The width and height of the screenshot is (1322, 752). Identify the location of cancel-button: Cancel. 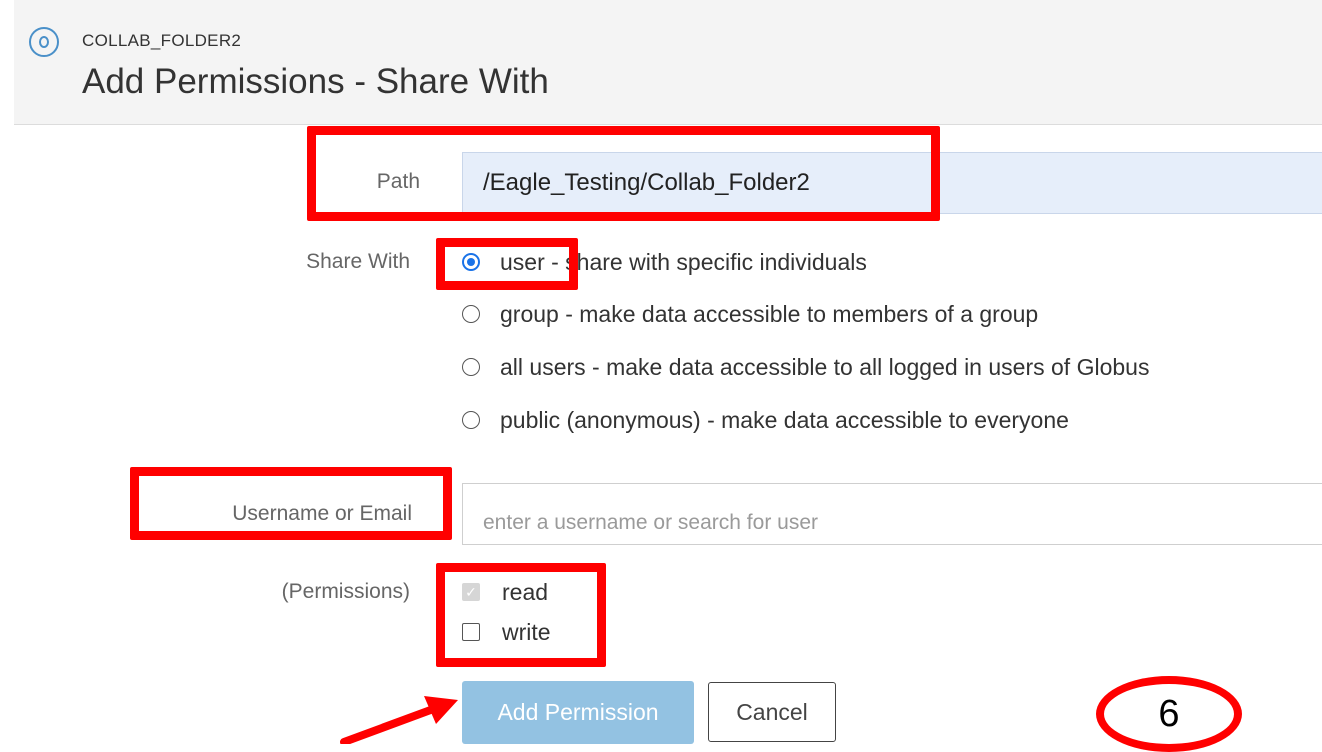
(772, 712).